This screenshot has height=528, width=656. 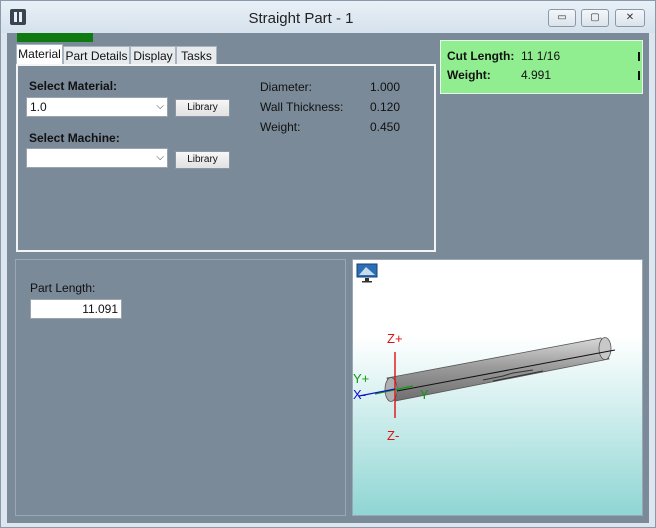 What do you see at coordinates (55, 37) in the screenshot?
I see `progress-bar` at bounding box center [55, 37].